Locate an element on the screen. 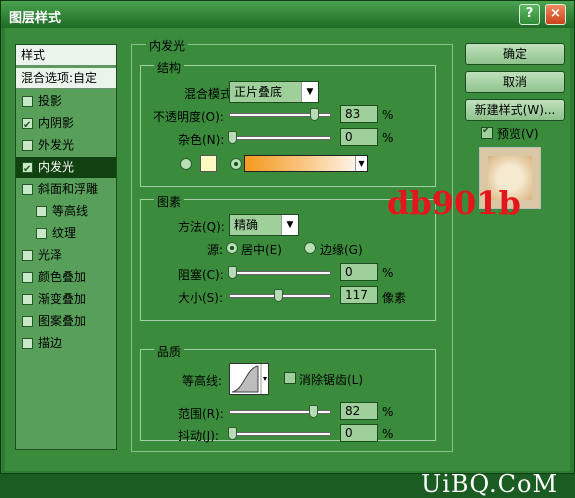 This screenshot has height=498, width=575. choke-unit: % is located at coordinates (388, 273).